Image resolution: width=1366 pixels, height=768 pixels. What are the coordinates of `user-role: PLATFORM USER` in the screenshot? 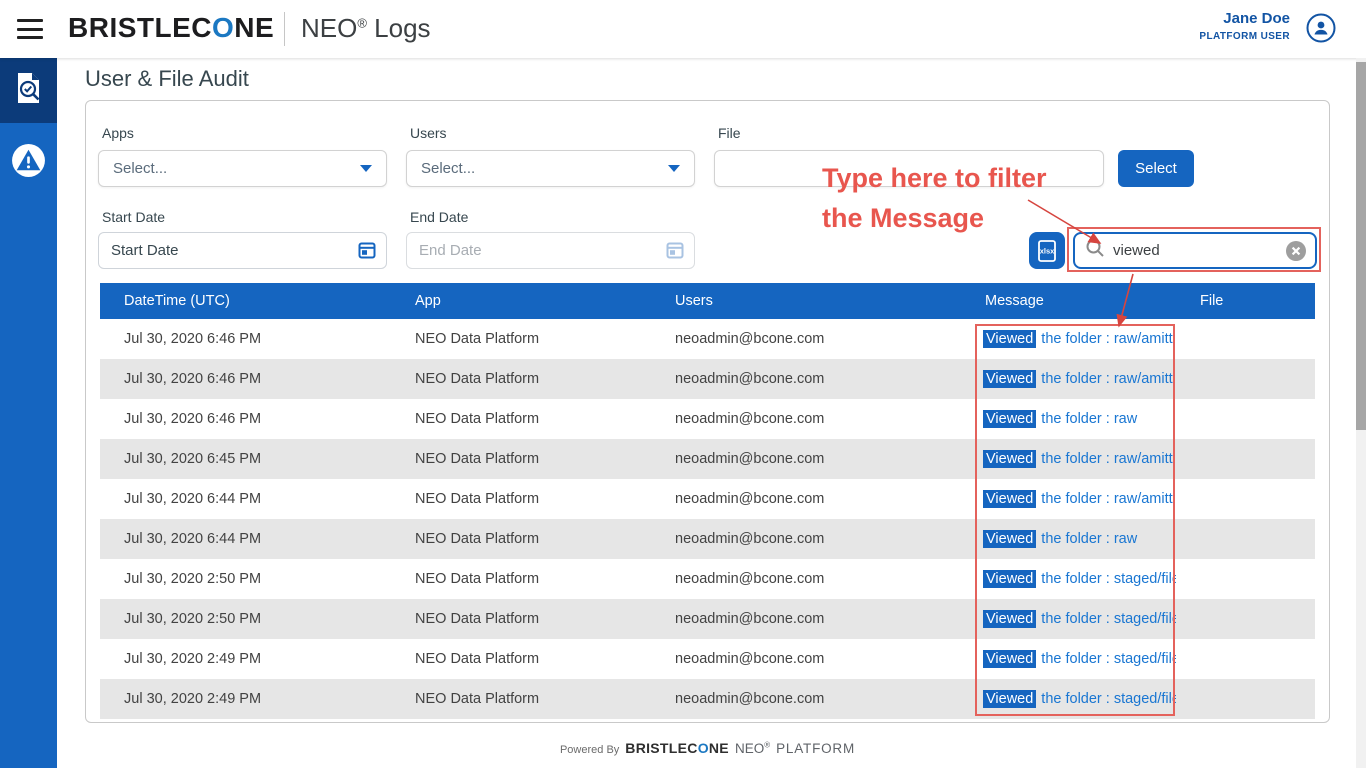 It's located at (1244, 36).